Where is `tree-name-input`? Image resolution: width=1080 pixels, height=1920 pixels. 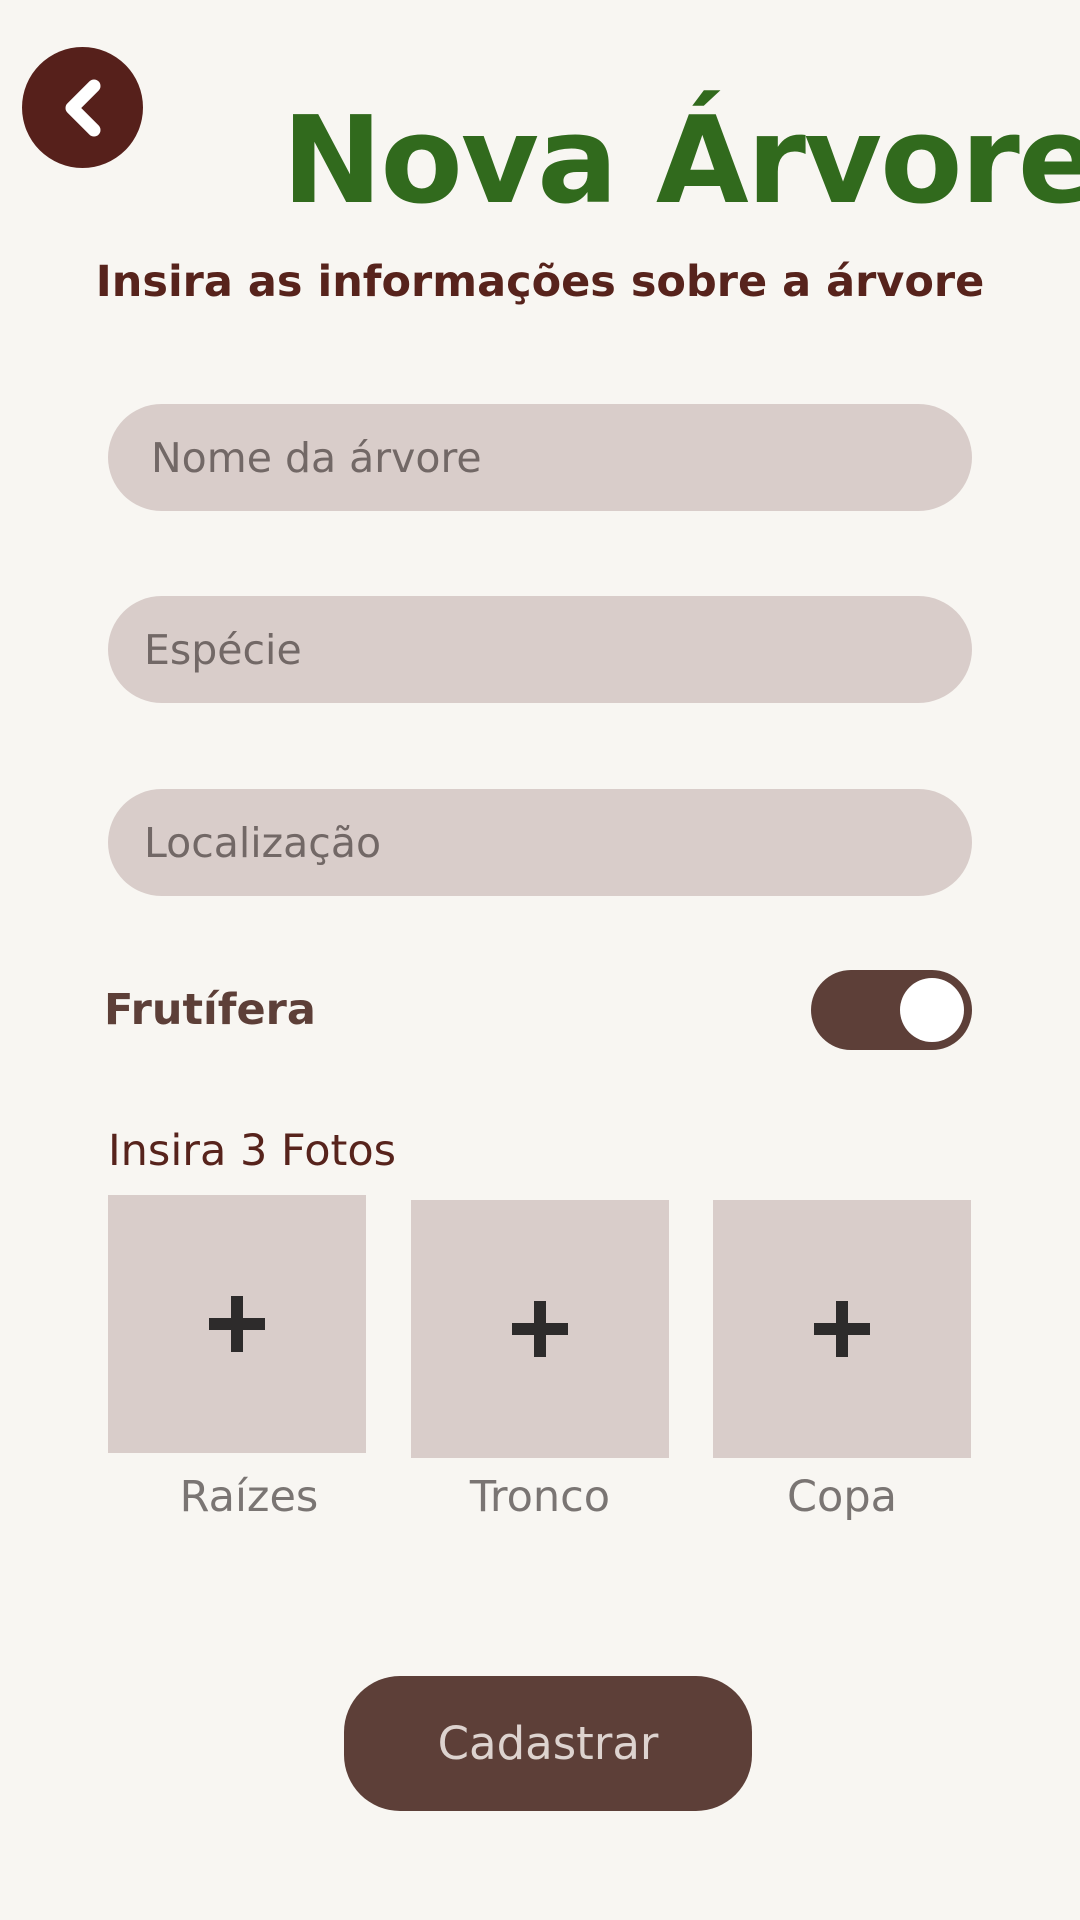 tree-name-input is located at coordinates (561, 457).